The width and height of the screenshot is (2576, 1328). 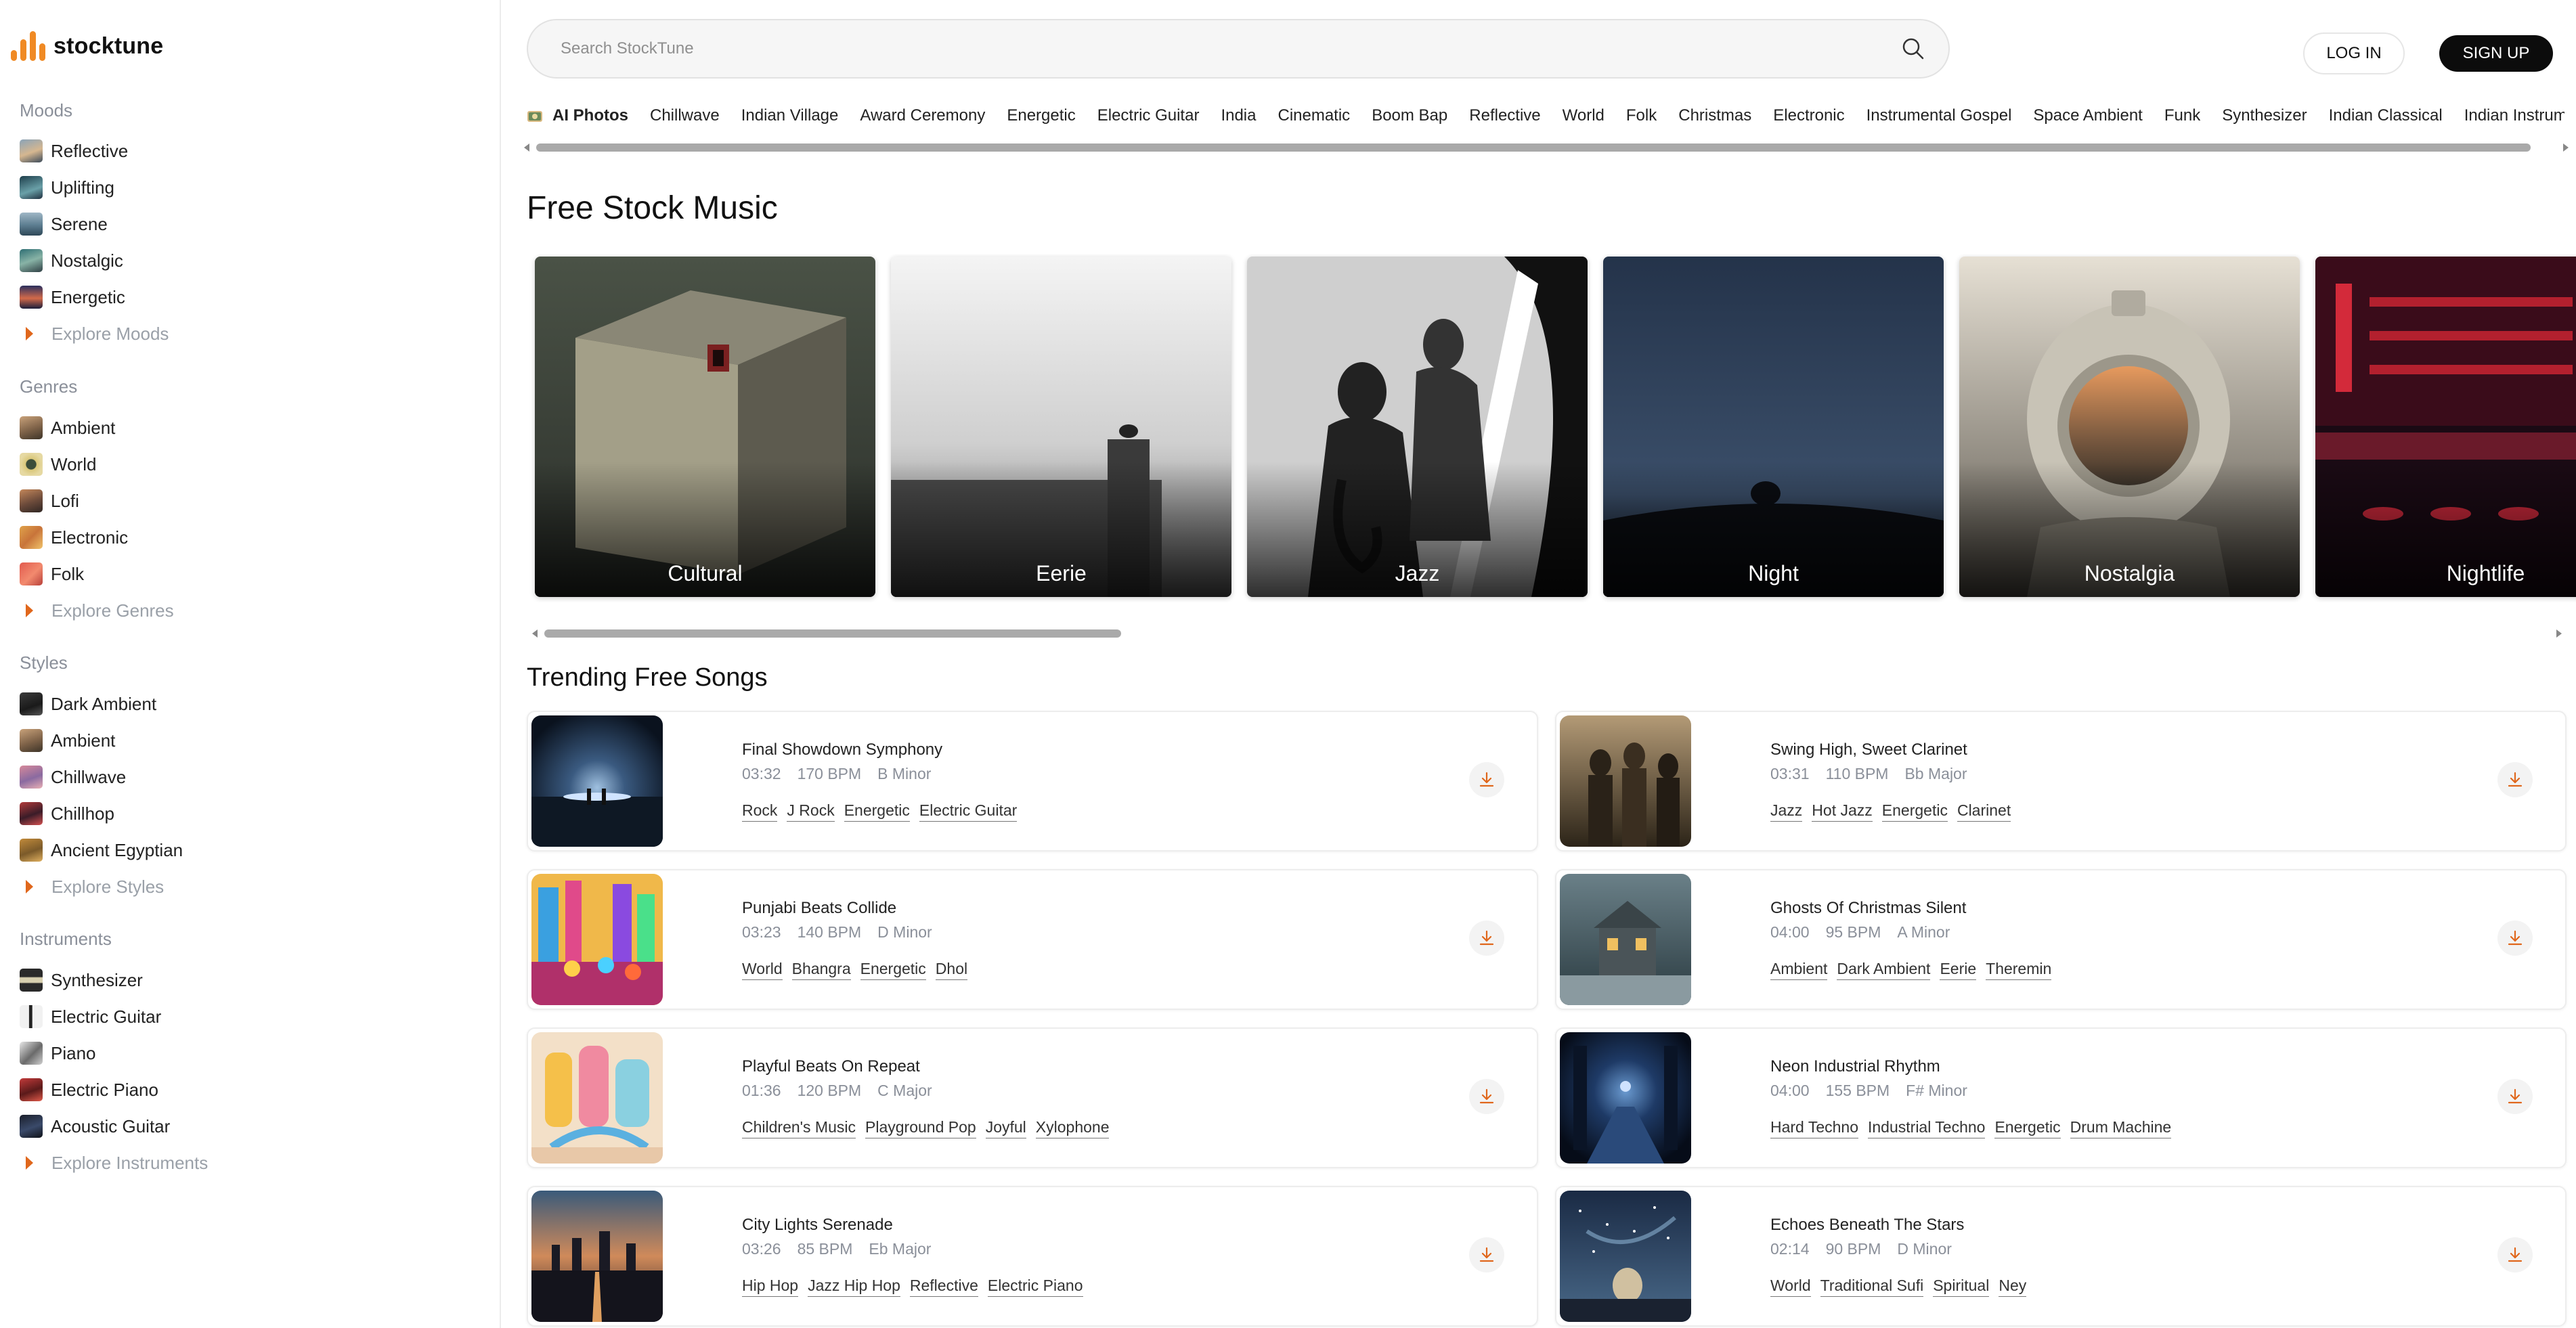 I want to click on song-tag: Bhangra, so click(x=821, y=970).